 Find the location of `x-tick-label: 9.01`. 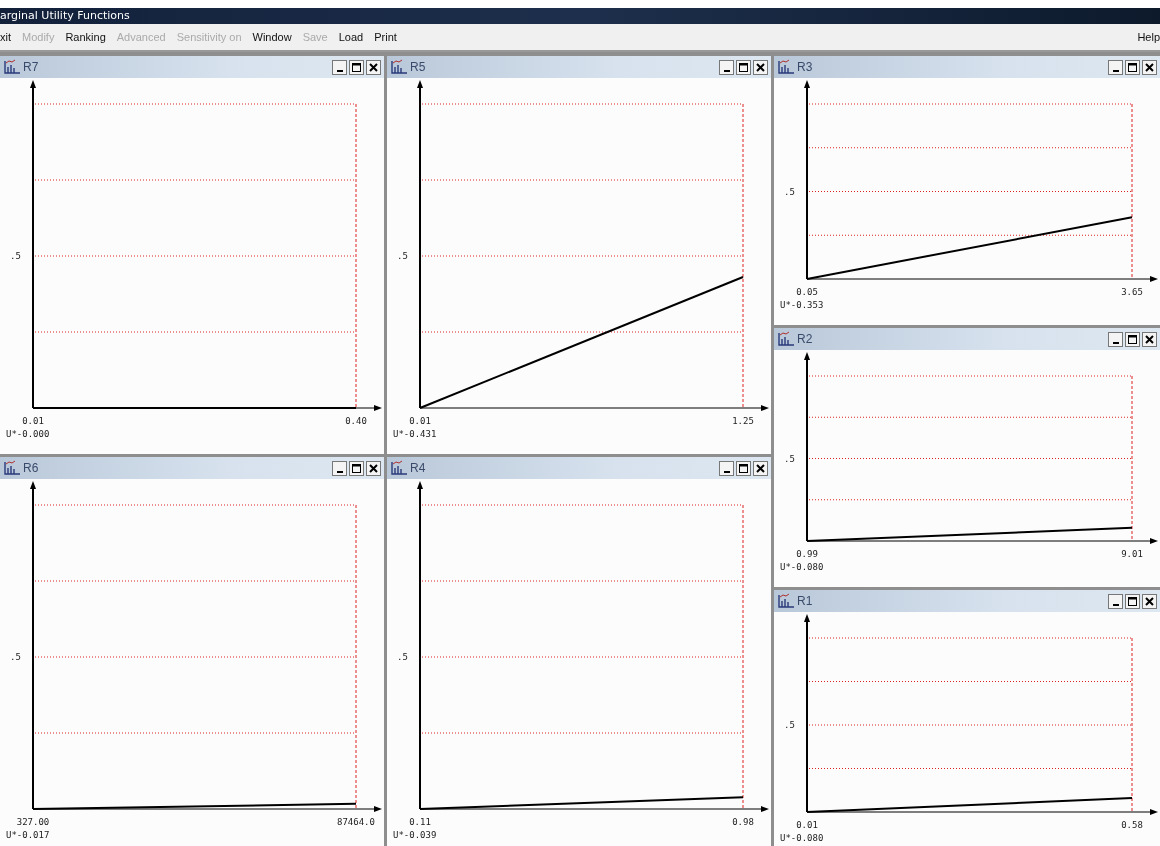

x-tick-label: 9.01 is located at coordinates (1132, 554).